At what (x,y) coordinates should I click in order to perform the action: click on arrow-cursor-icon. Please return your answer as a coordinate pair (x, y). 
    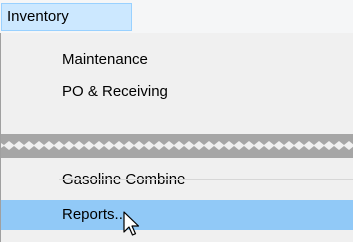
    Looking at the image, I should click on (131, 223).